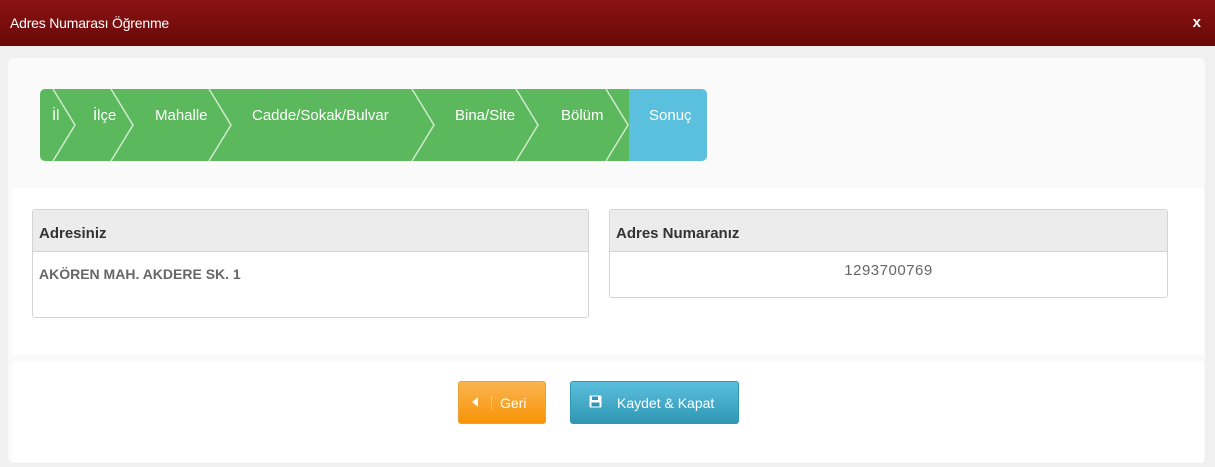  Describe the element at coordinates (105, 125) in the screenshot. I see `step-ilce: İlçe` at that location.